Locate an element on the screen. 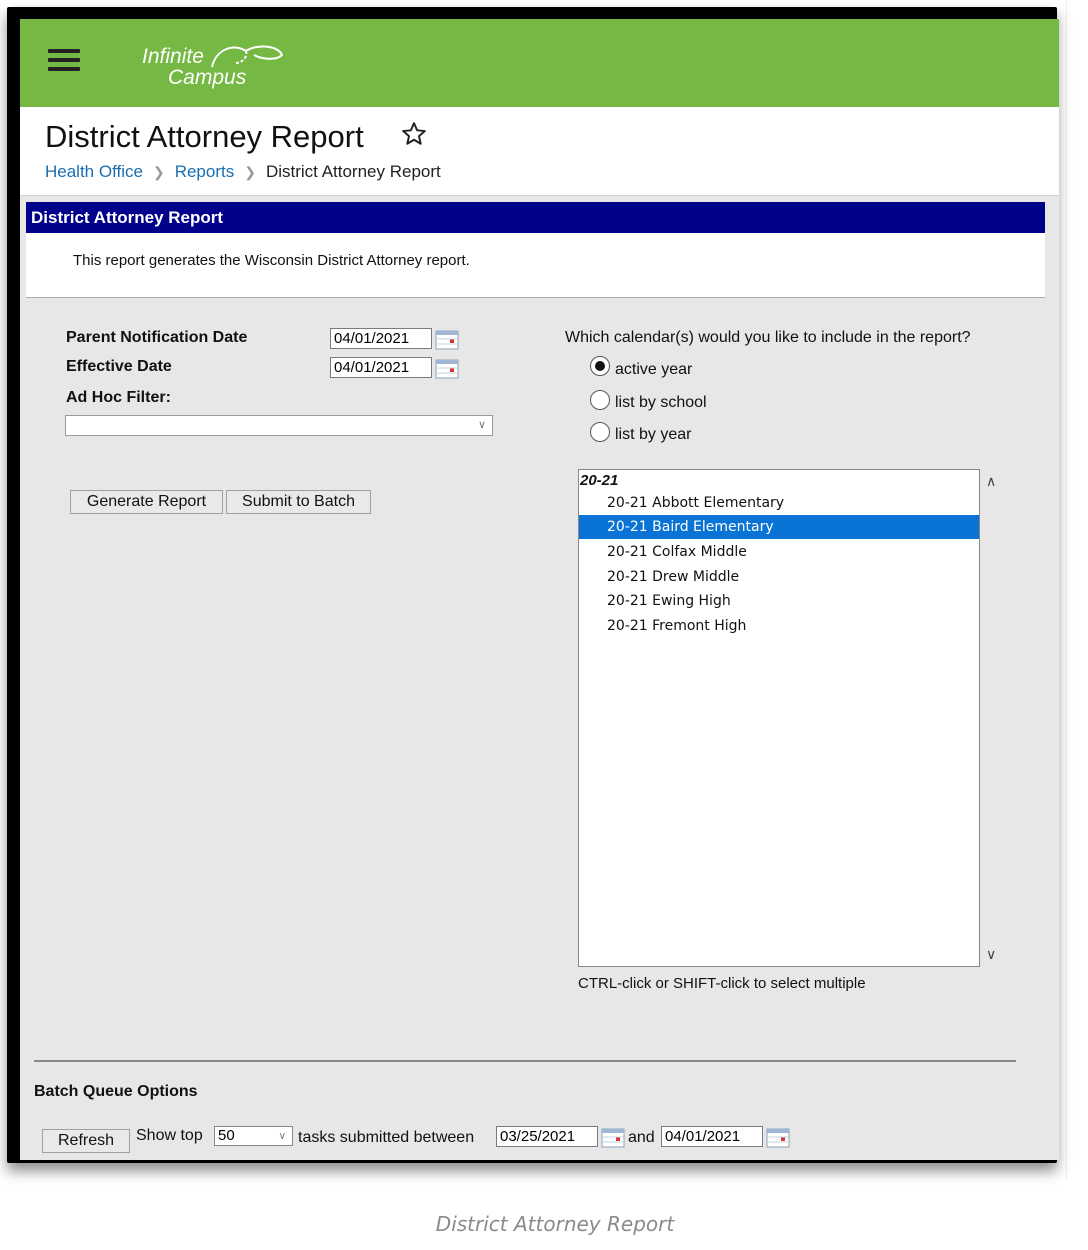 The image size is (1088, 1250). batch-end-date-field is located at coordinates (712, 1136).